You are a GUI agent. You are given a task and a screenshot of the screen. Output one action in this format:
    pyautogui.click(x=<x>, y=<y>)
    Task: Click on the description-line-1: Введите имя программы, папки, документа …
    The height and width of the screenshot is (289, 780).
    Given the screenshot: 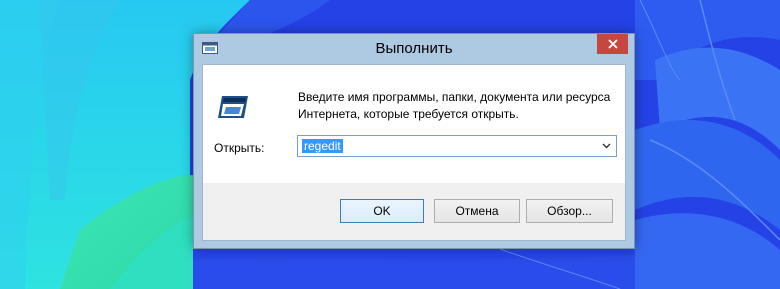 What is the action you would take?
    pyautogui.click(x=454, y=97)
    